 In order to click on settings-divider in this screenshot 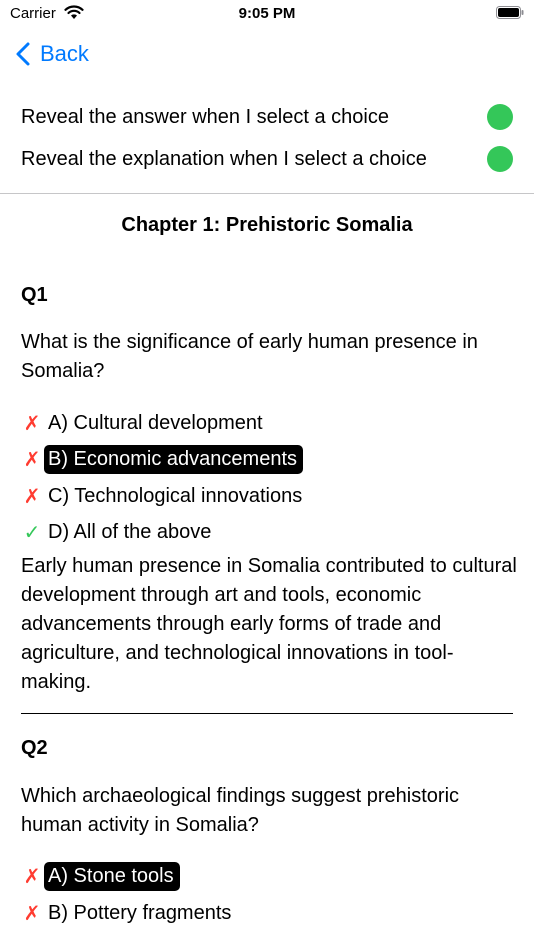, I will do `click(267, 193)`.